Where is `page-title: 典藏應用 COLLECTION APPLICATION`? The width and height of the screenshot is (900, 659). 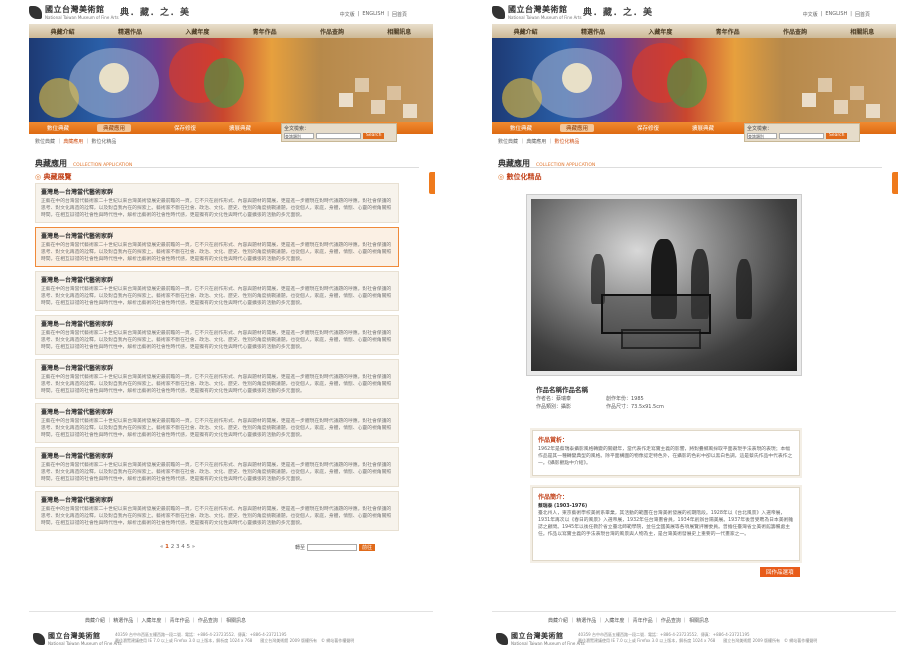
page-title: 典藏應用 COLLECTION APPLICATION is located at coordinates (690, 163).